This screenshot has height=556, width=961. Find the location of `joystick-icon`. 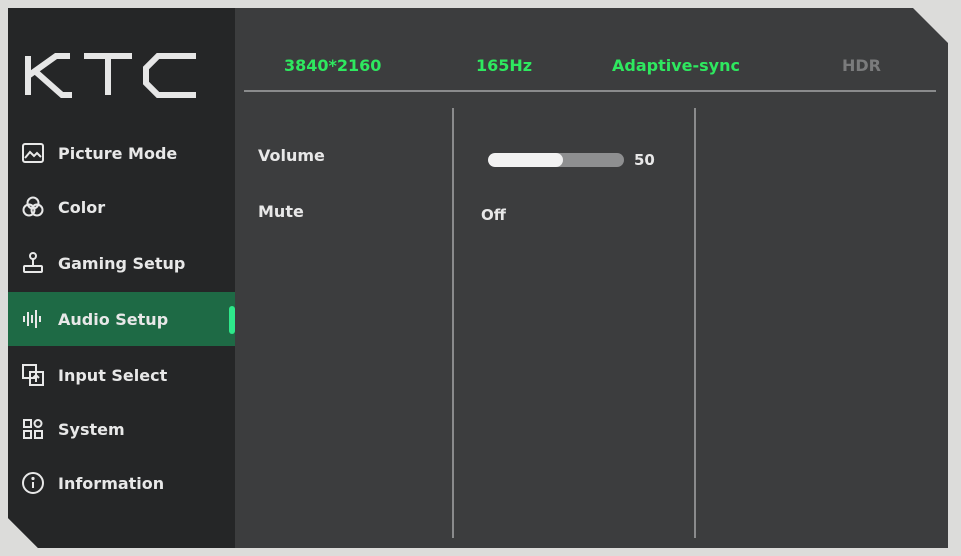

joystick-icon is located at coordinates (33, 263).